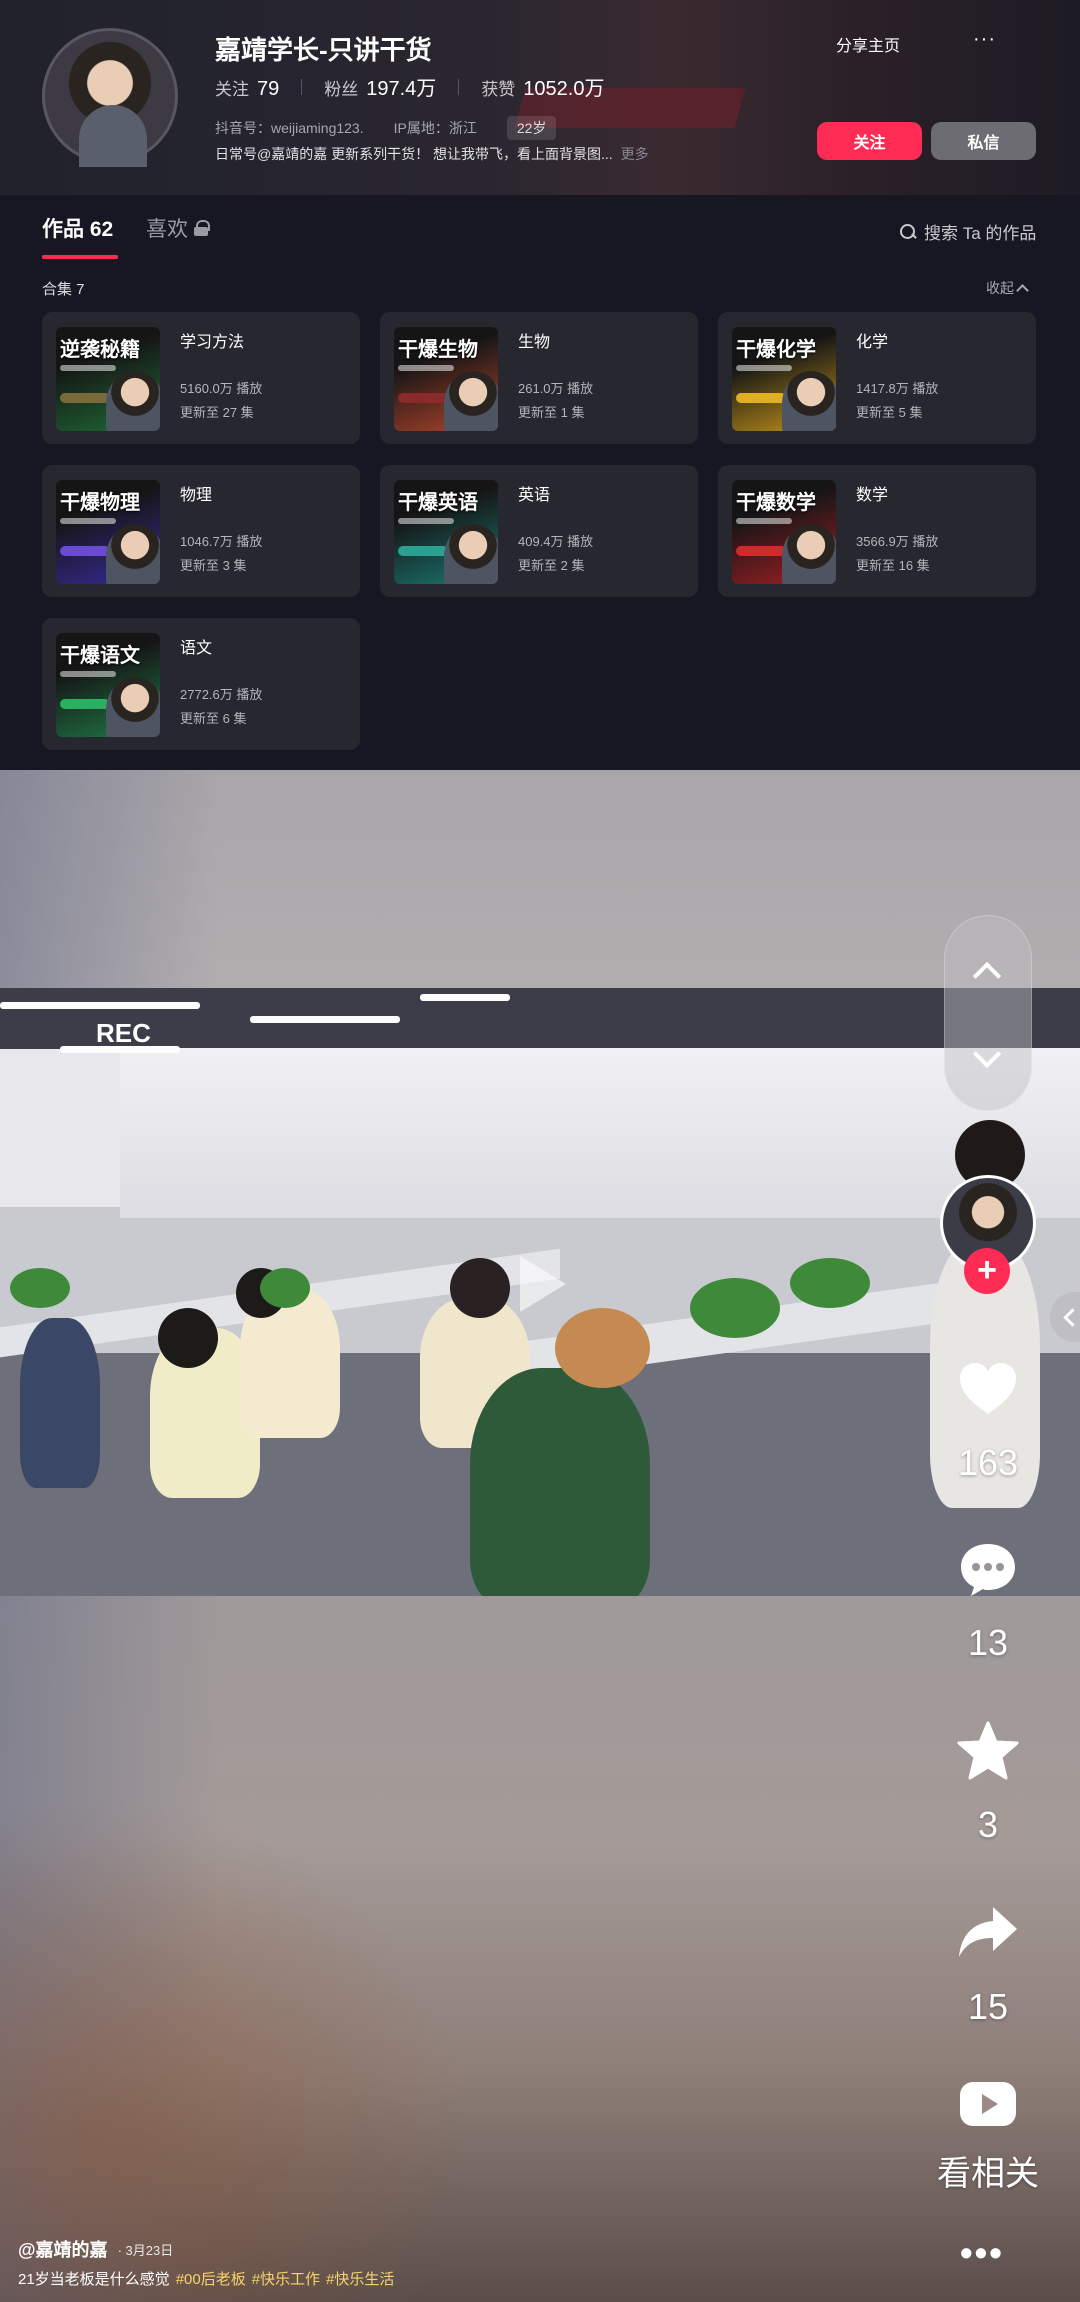  What do you see at coordinates (889, 412) in the screenshot?
I see `collection-updates: 更新至 5 集` at bounding box center [889, 412].